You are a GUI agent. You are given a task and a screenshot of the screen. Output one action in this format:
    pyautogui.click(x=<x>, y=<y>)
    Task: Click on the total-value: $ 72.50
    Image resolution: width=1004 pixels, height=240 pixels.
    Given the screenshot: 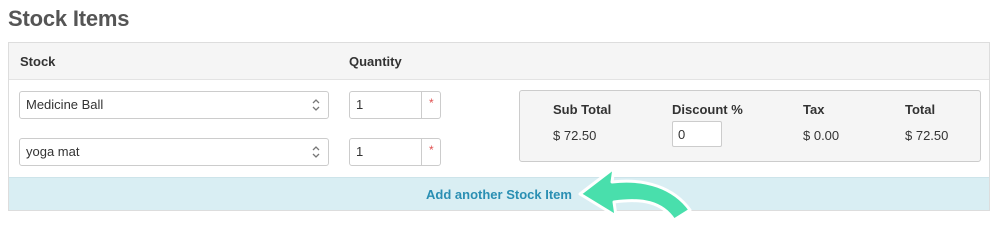 What is the action you would take?
    pyautogui.click(x=927, y=135)
    